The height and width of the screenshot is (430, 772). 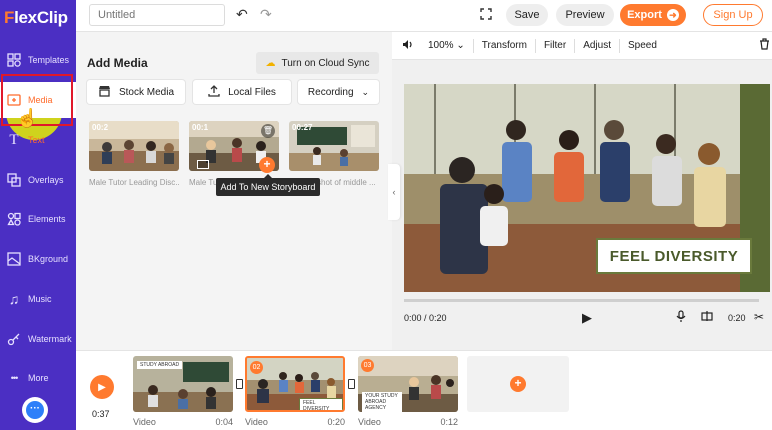 I want to click on flexclip-logo: FlexClip, so click(x=36, y=18).